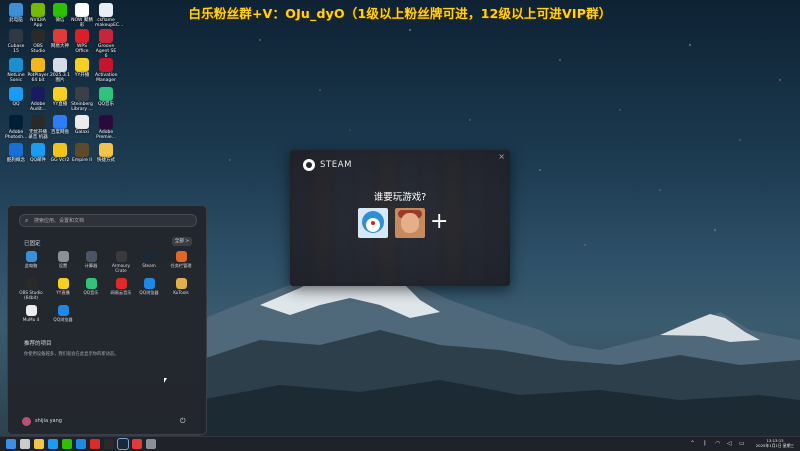 This screenshot has width=800, height=451. Describe the element at coordinates (91, 286) in the screenshot. I see `pinned-app: QQ音乐` at that location.